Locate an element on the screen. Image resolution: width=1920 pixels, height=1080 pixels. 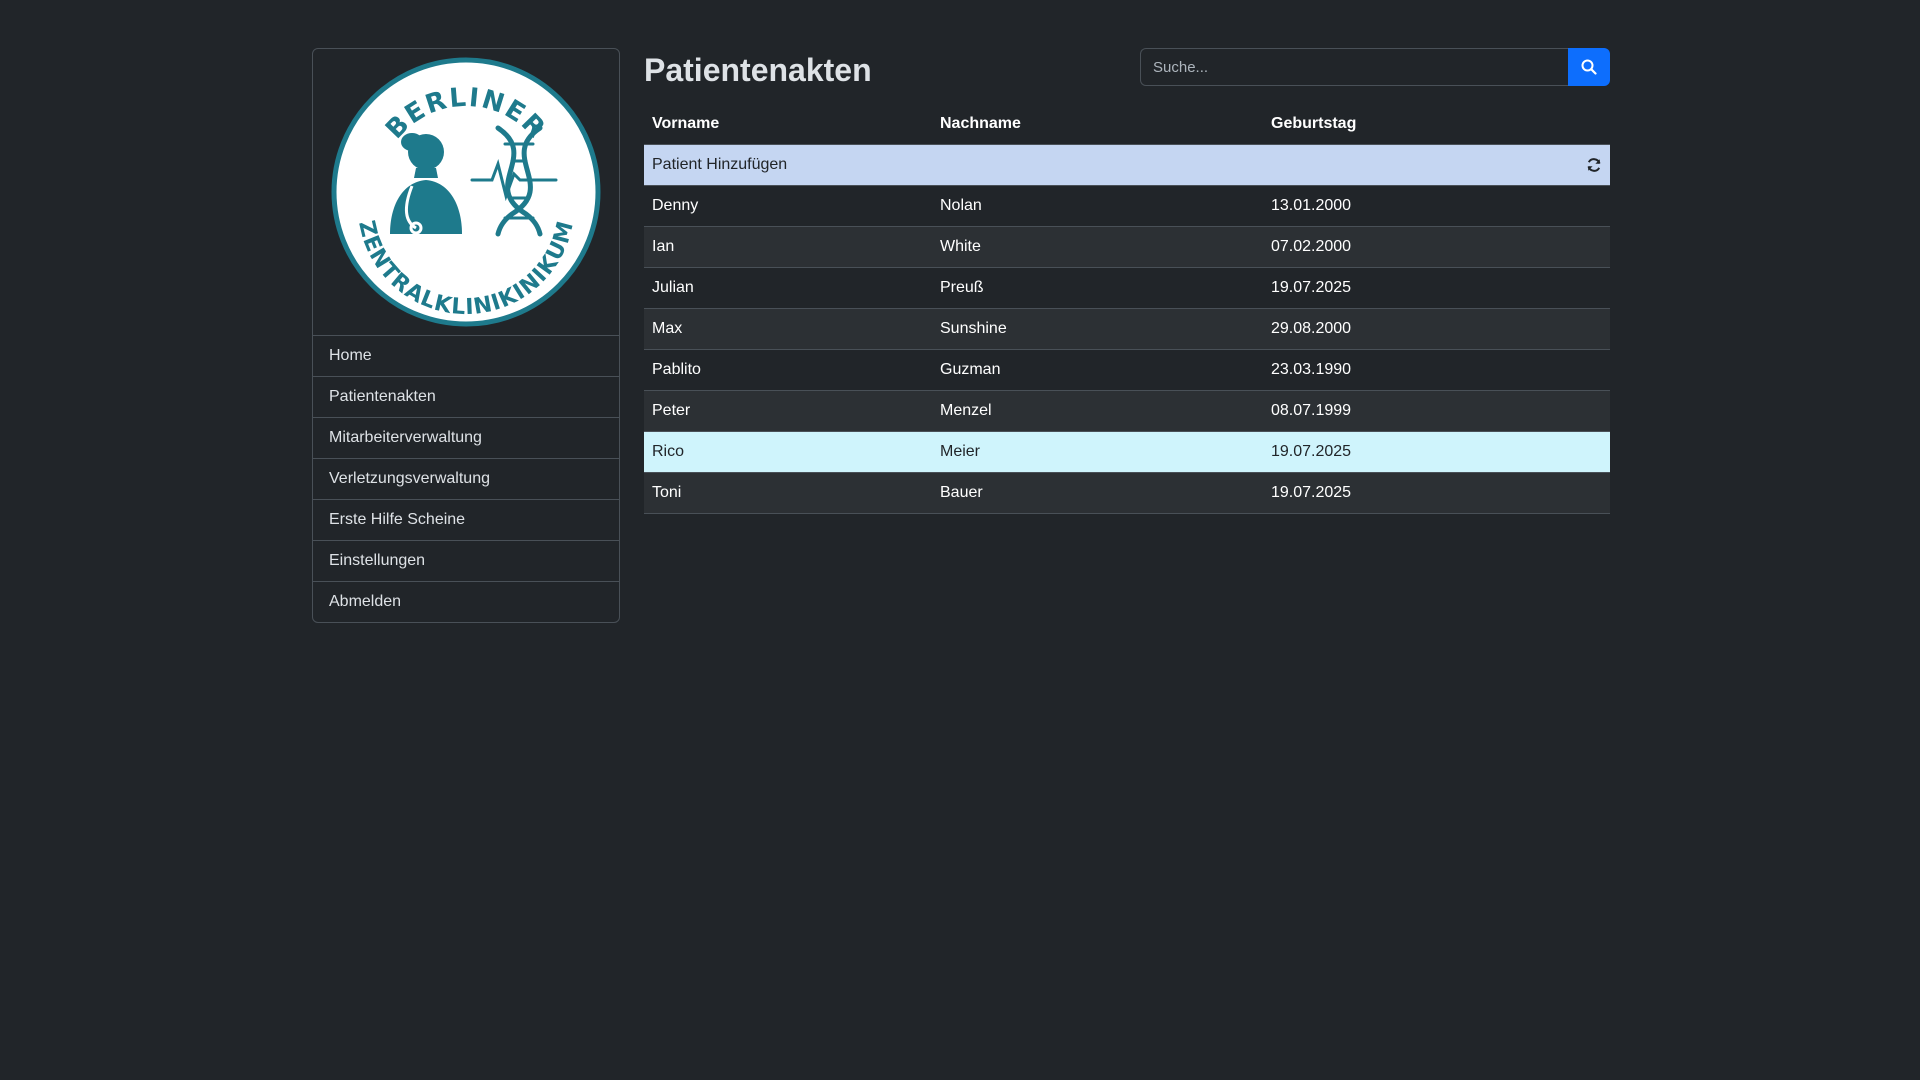
search-group is located at coordinates (1375, 67).